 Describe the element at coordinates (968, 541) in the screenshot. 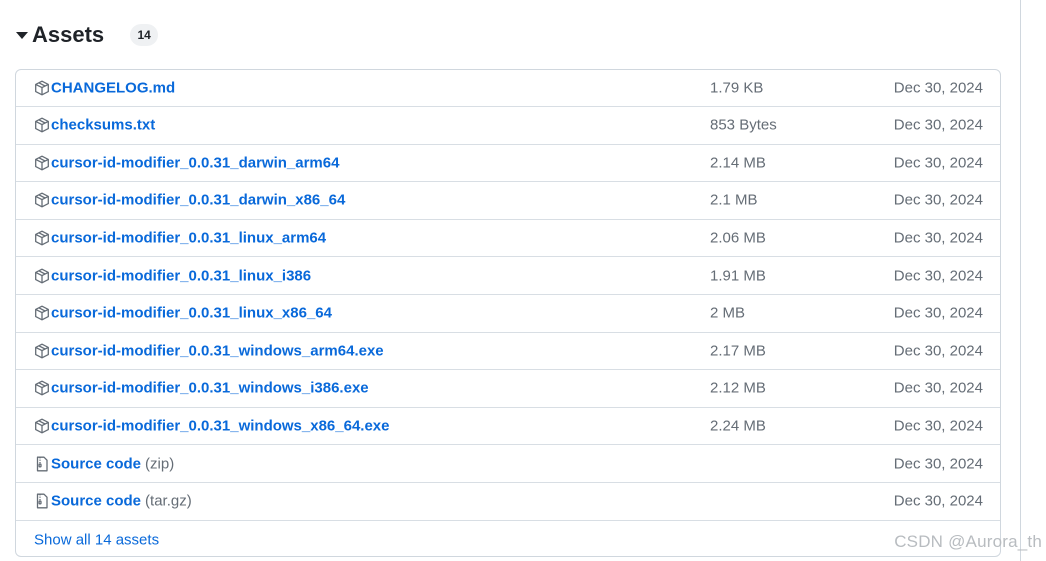

I see `watermark: CSDN @Aurora_th` at that location.